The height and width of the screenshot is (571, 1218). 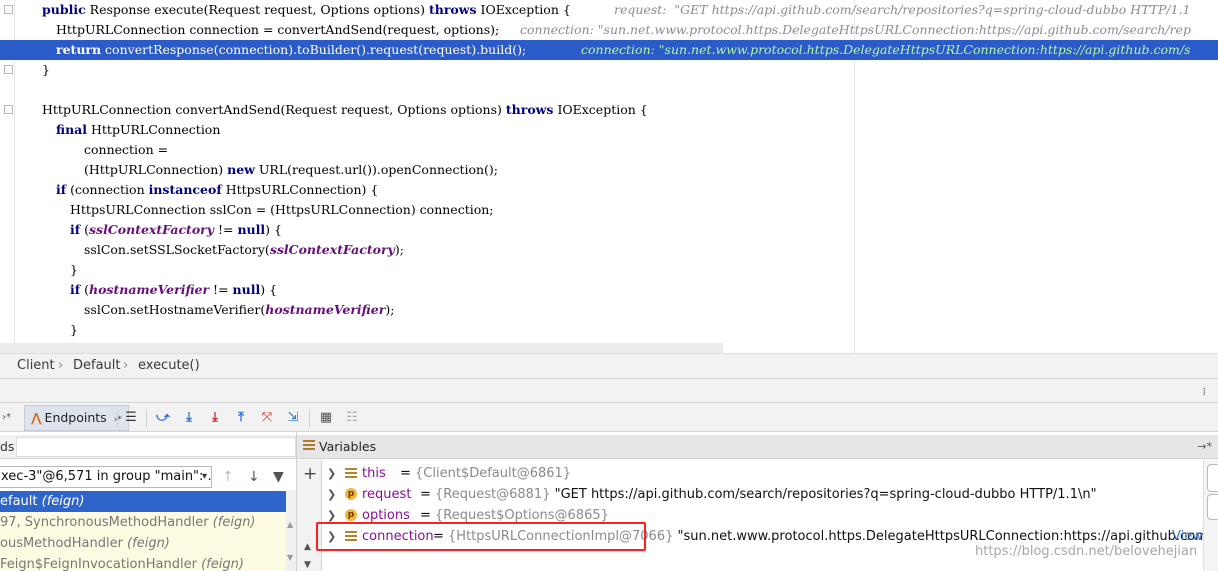 I want to click on arrow-down-icon: ↓, so click(x=254, y=477).